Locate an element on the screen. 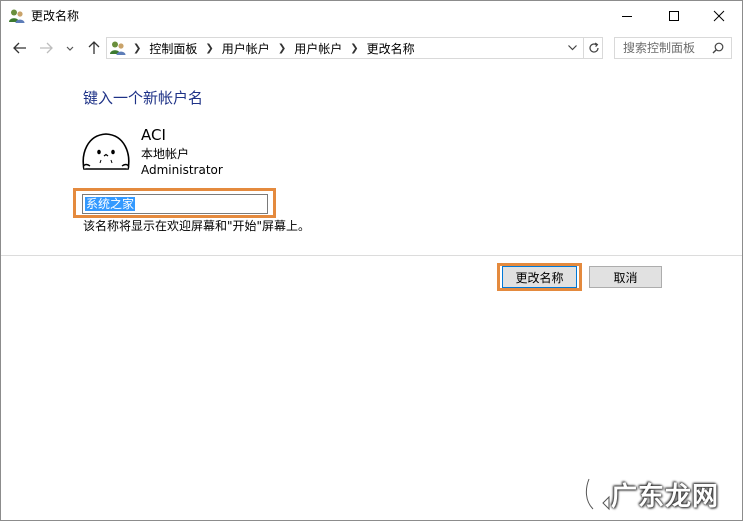 The image size is (743, 521). forward-button is located at coordinates (46, 48).